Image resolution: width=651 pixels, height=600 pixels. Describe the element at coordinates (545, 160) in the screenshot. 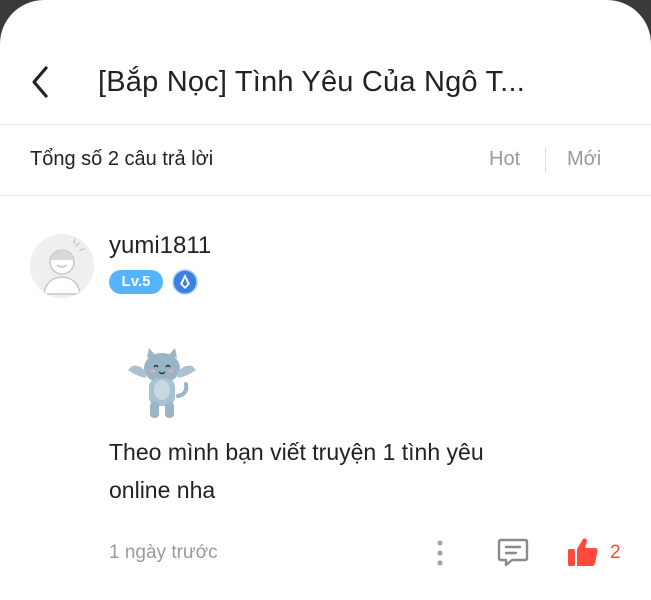

I see `sort-divider` at that location.